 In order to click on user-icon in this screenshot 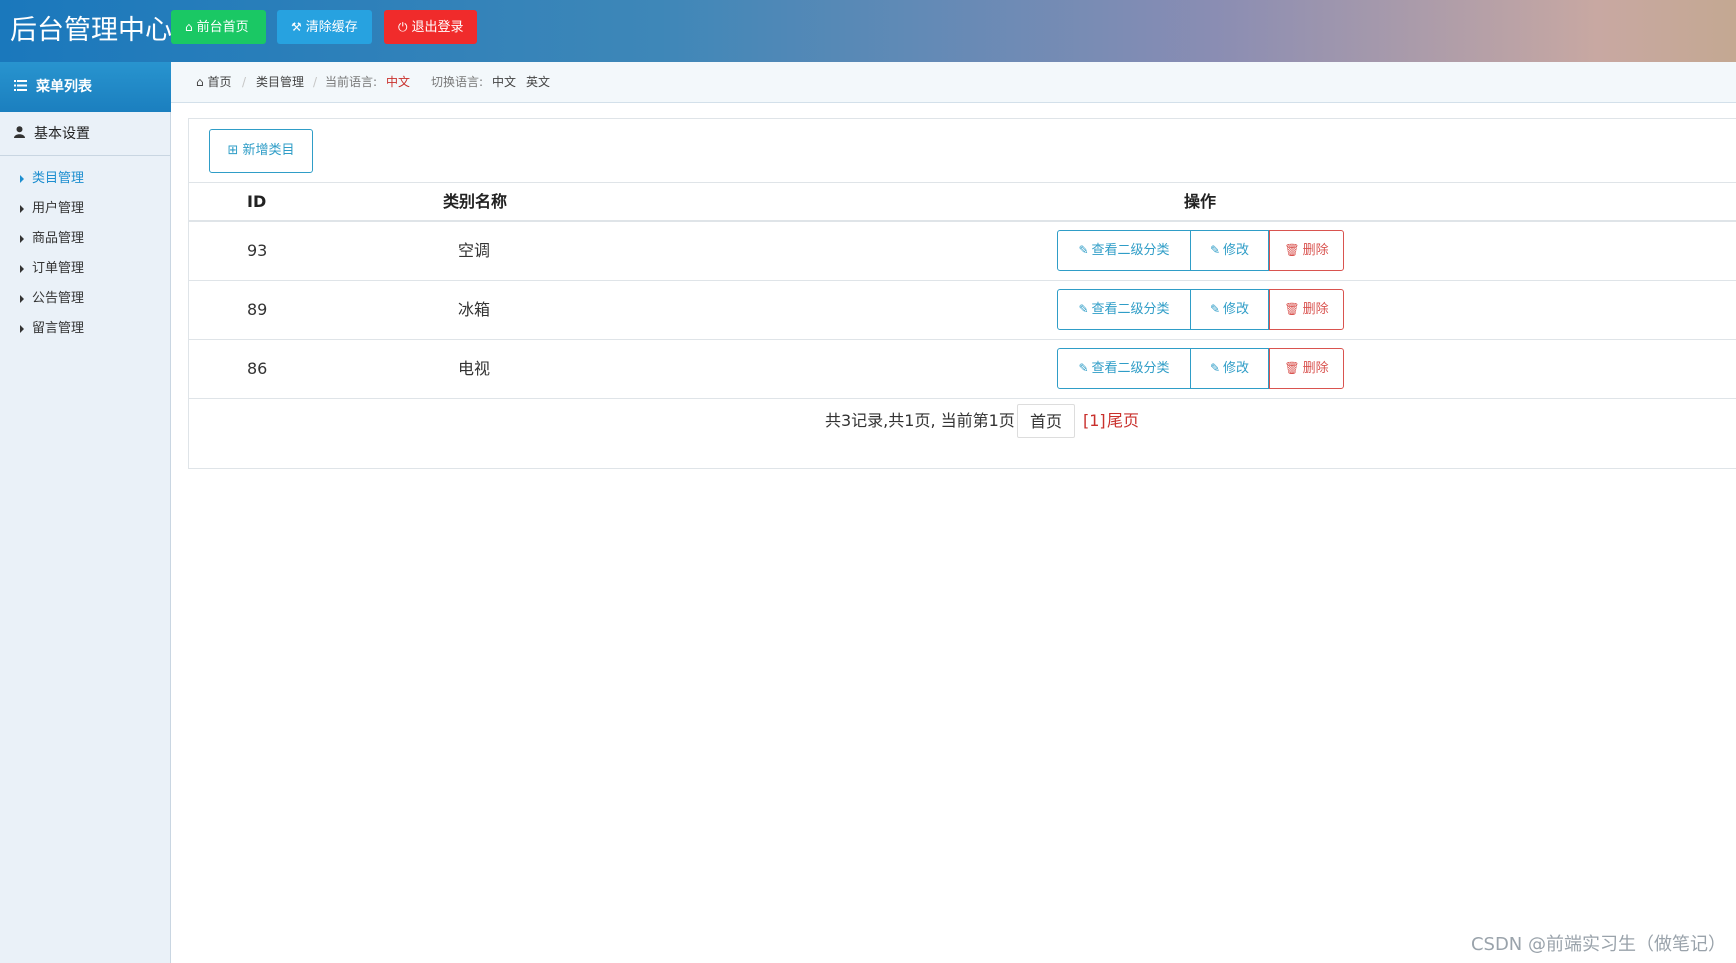, I will do `click(21, 135)`.